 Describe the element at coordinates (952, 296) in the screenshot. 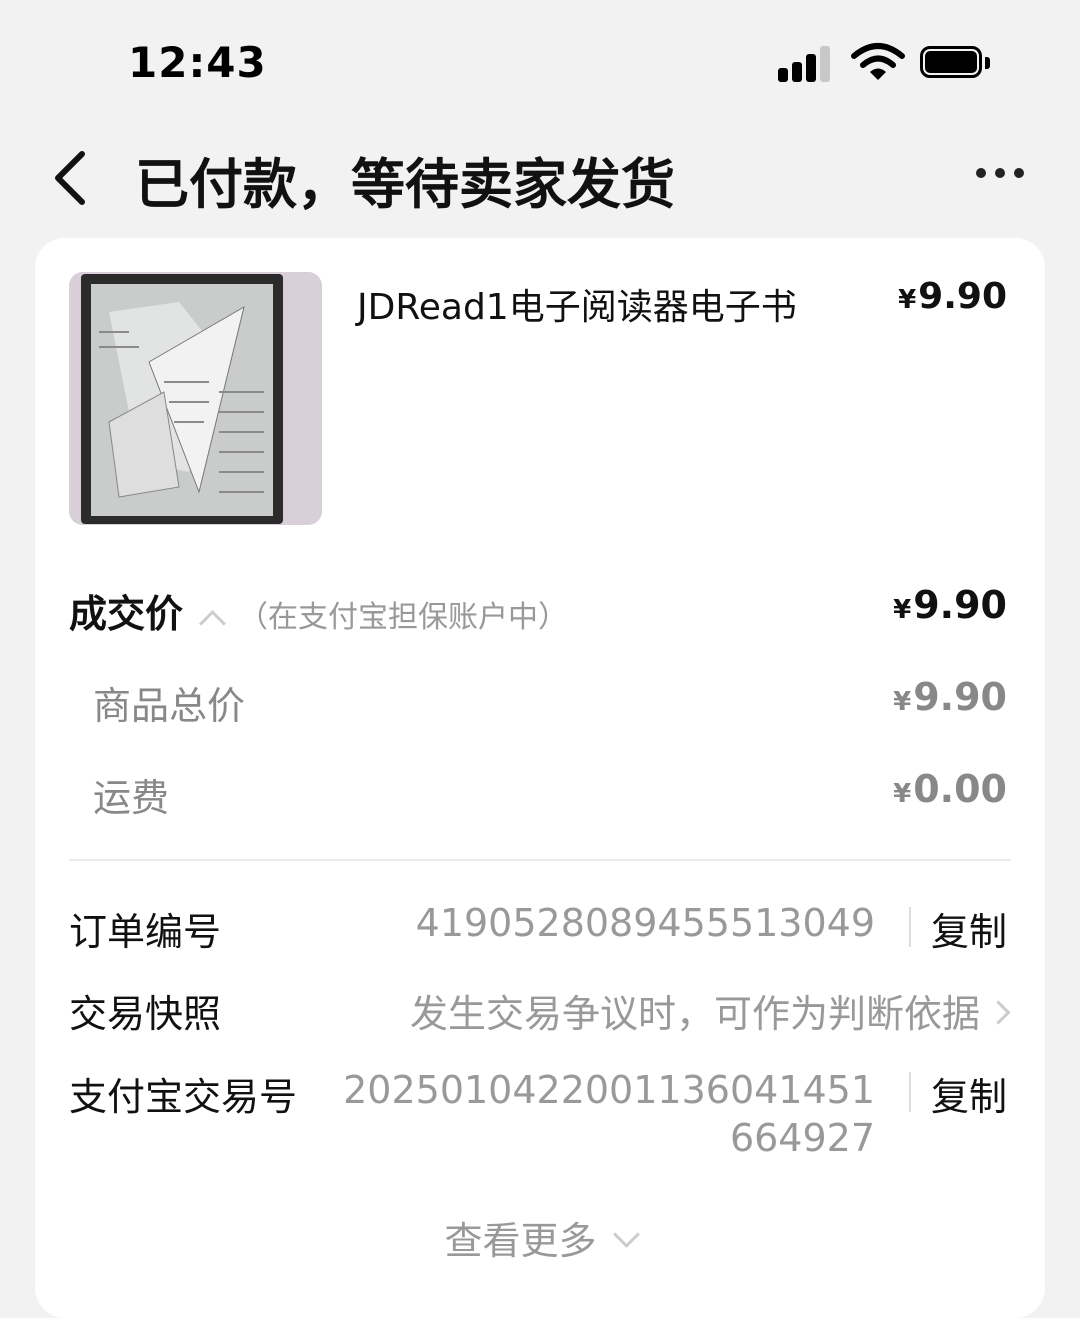

I see `product-price: ¥9.90` at that location.